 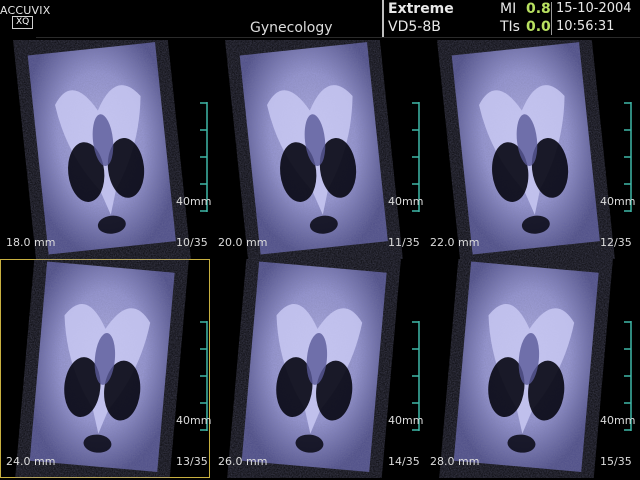 I want to click on slice-depth: 24.0 mm, so click(x=31, y=461).